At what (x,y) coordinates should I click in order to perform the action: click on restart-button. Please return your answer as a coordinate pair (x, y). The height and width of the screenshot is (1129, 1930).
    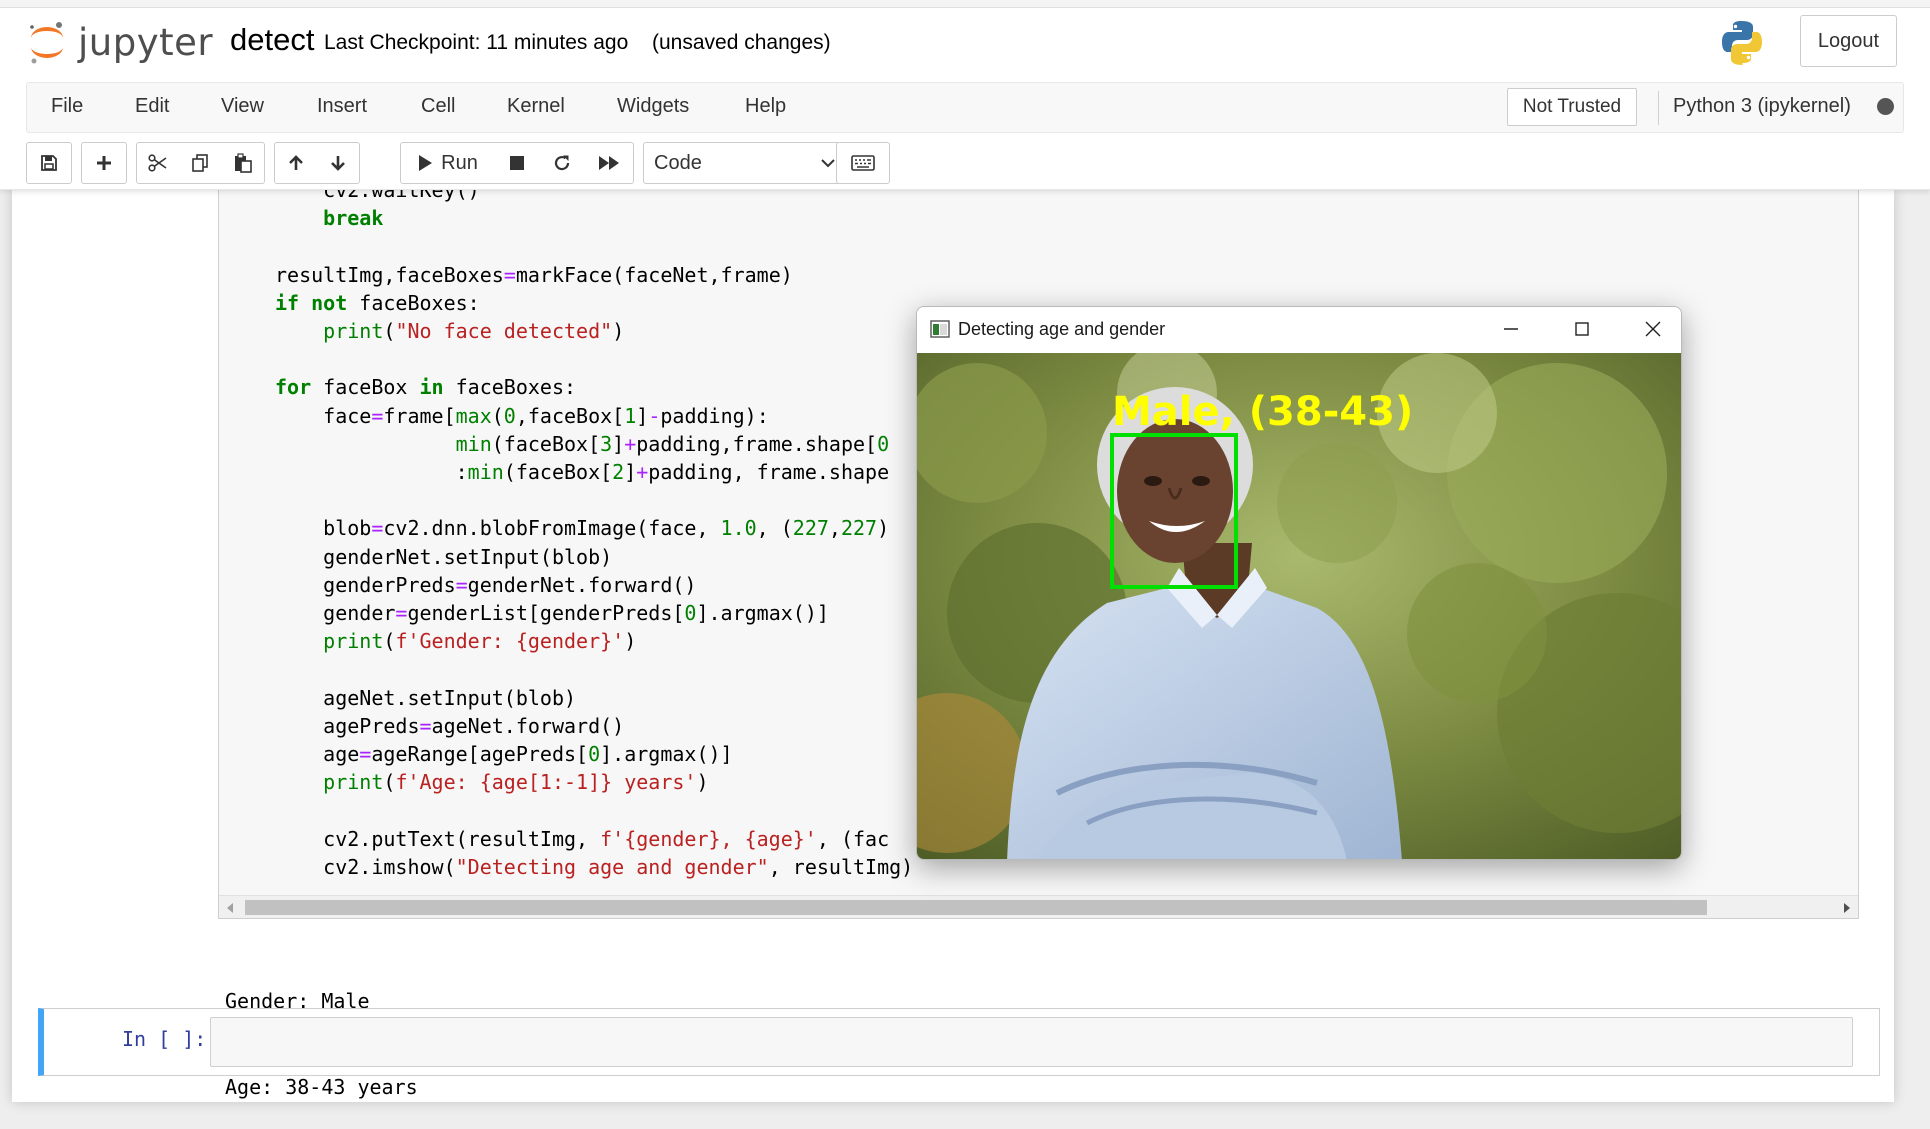
    Looking at the image, I should click on (562, 163).